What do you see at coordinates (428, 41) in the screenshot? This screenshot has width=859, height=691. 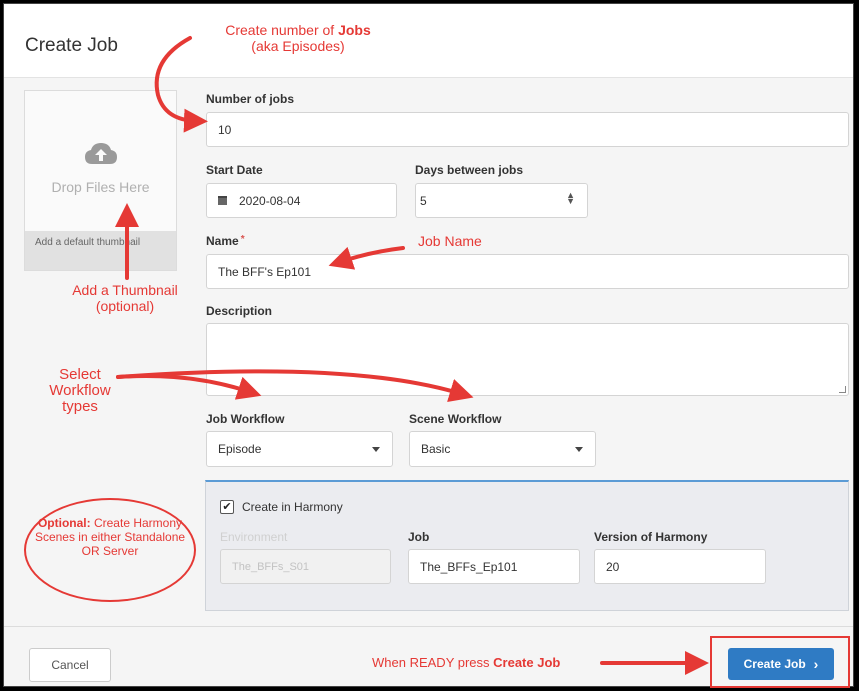 I see `dialog-header: Create Job` at bounding box center [428, 41].